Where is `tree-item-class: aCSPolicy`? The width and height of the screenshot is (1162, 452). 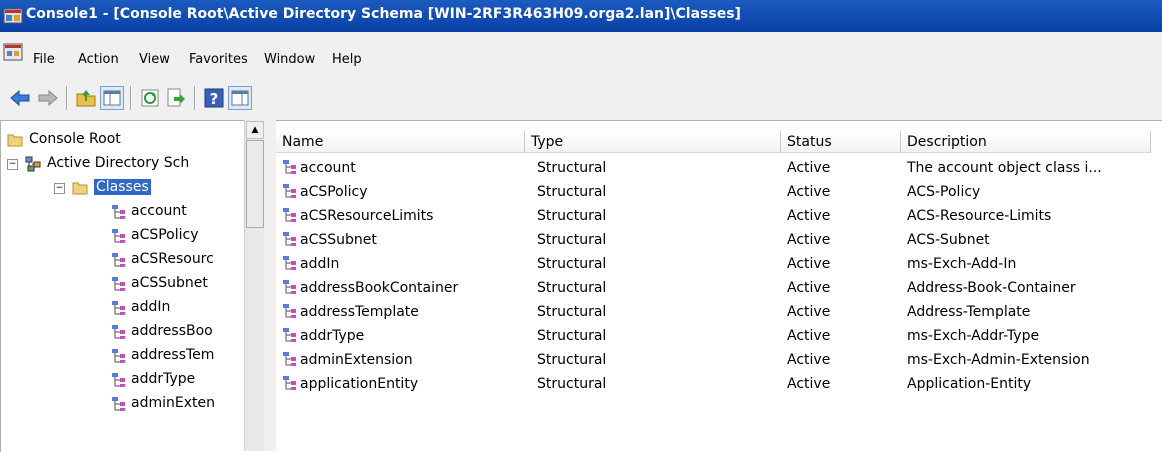
tree-item-class: aCSPolicy is located at coordinates (177, 236).